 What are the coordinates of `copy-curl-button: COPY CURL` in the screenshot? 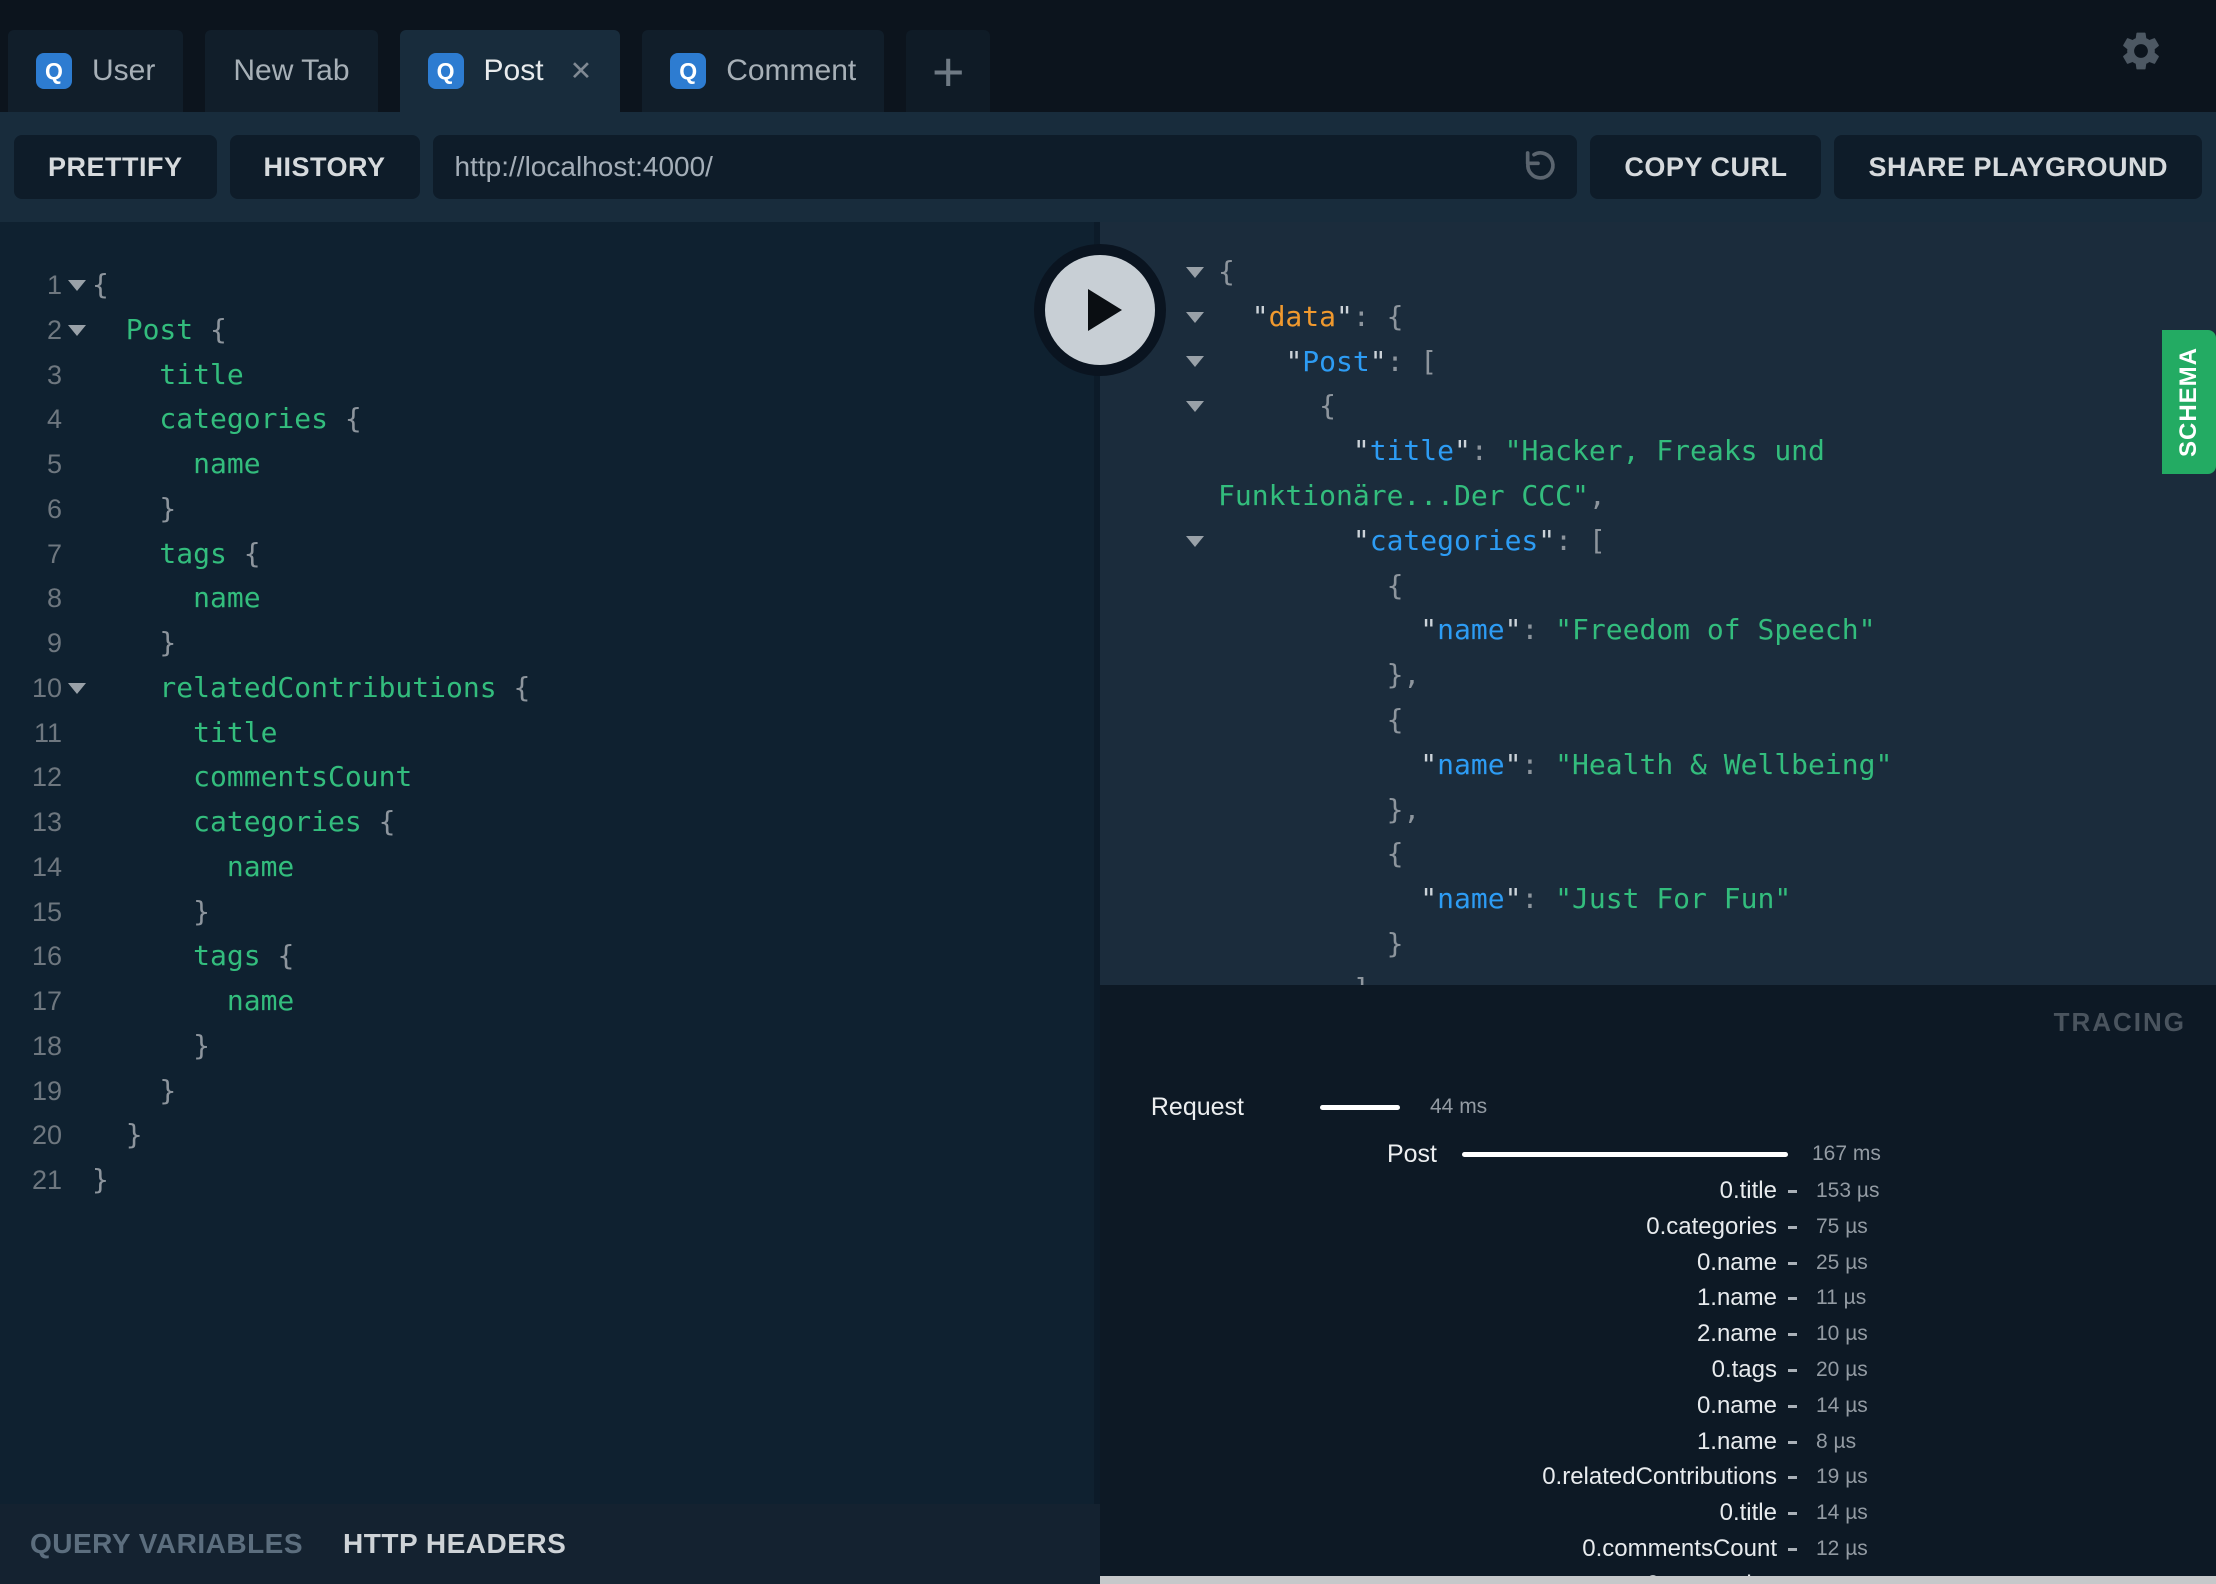 It's located at (1706, 167).